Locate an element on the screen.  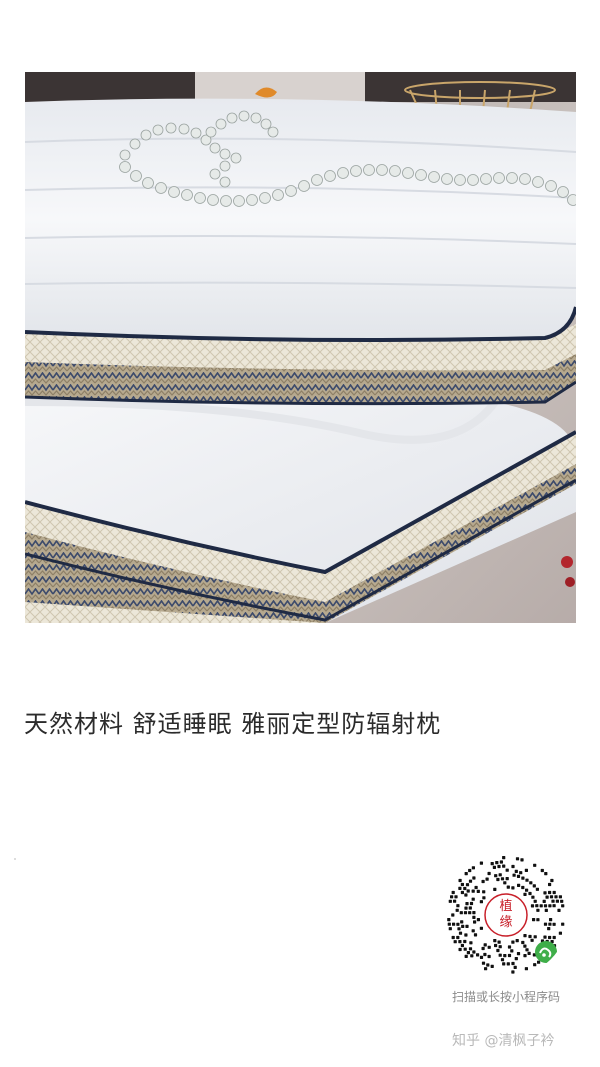
qr-scan-hint: 扫描或长按小程序码 is located at coordinates (505, 997).